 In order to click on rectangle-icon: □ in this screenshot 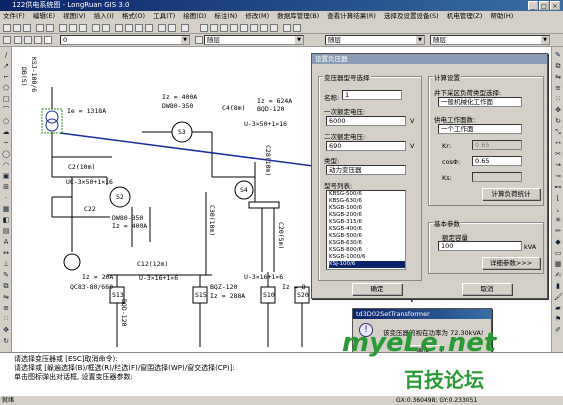, I will do `click(6, 99)`.